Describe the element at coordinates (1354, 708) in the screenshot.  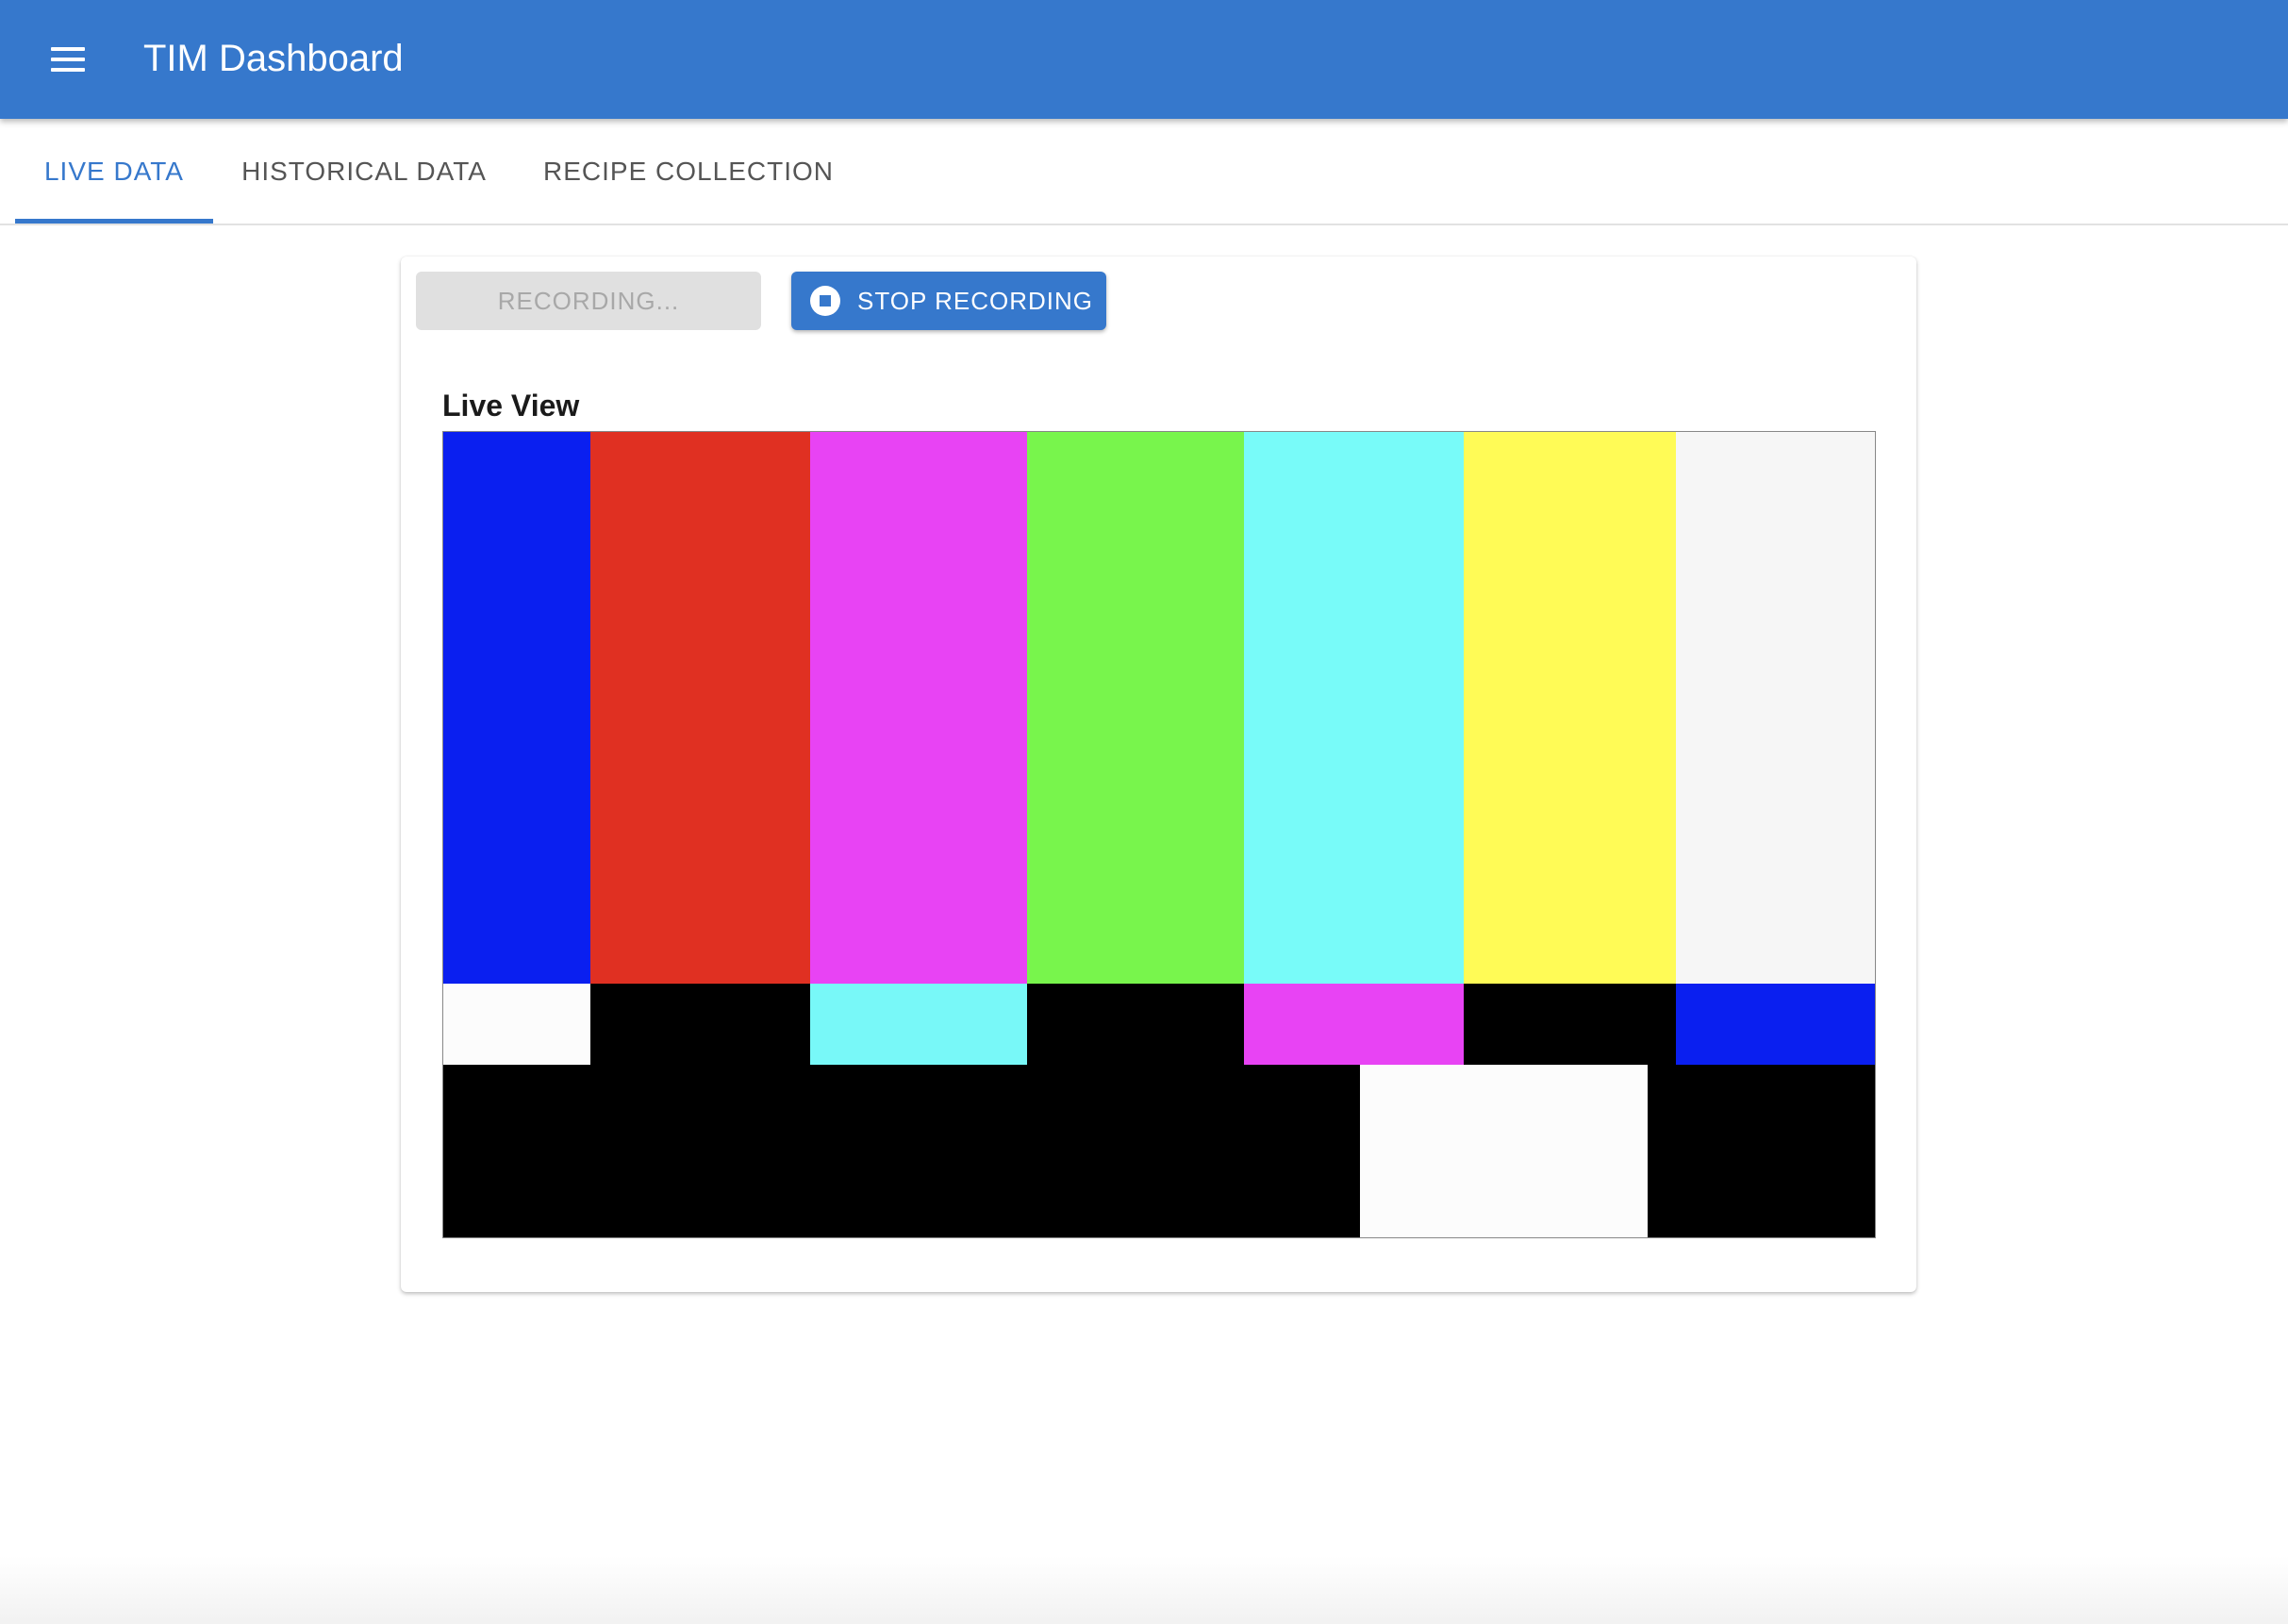
I see `color-bar-cyan` at that location.